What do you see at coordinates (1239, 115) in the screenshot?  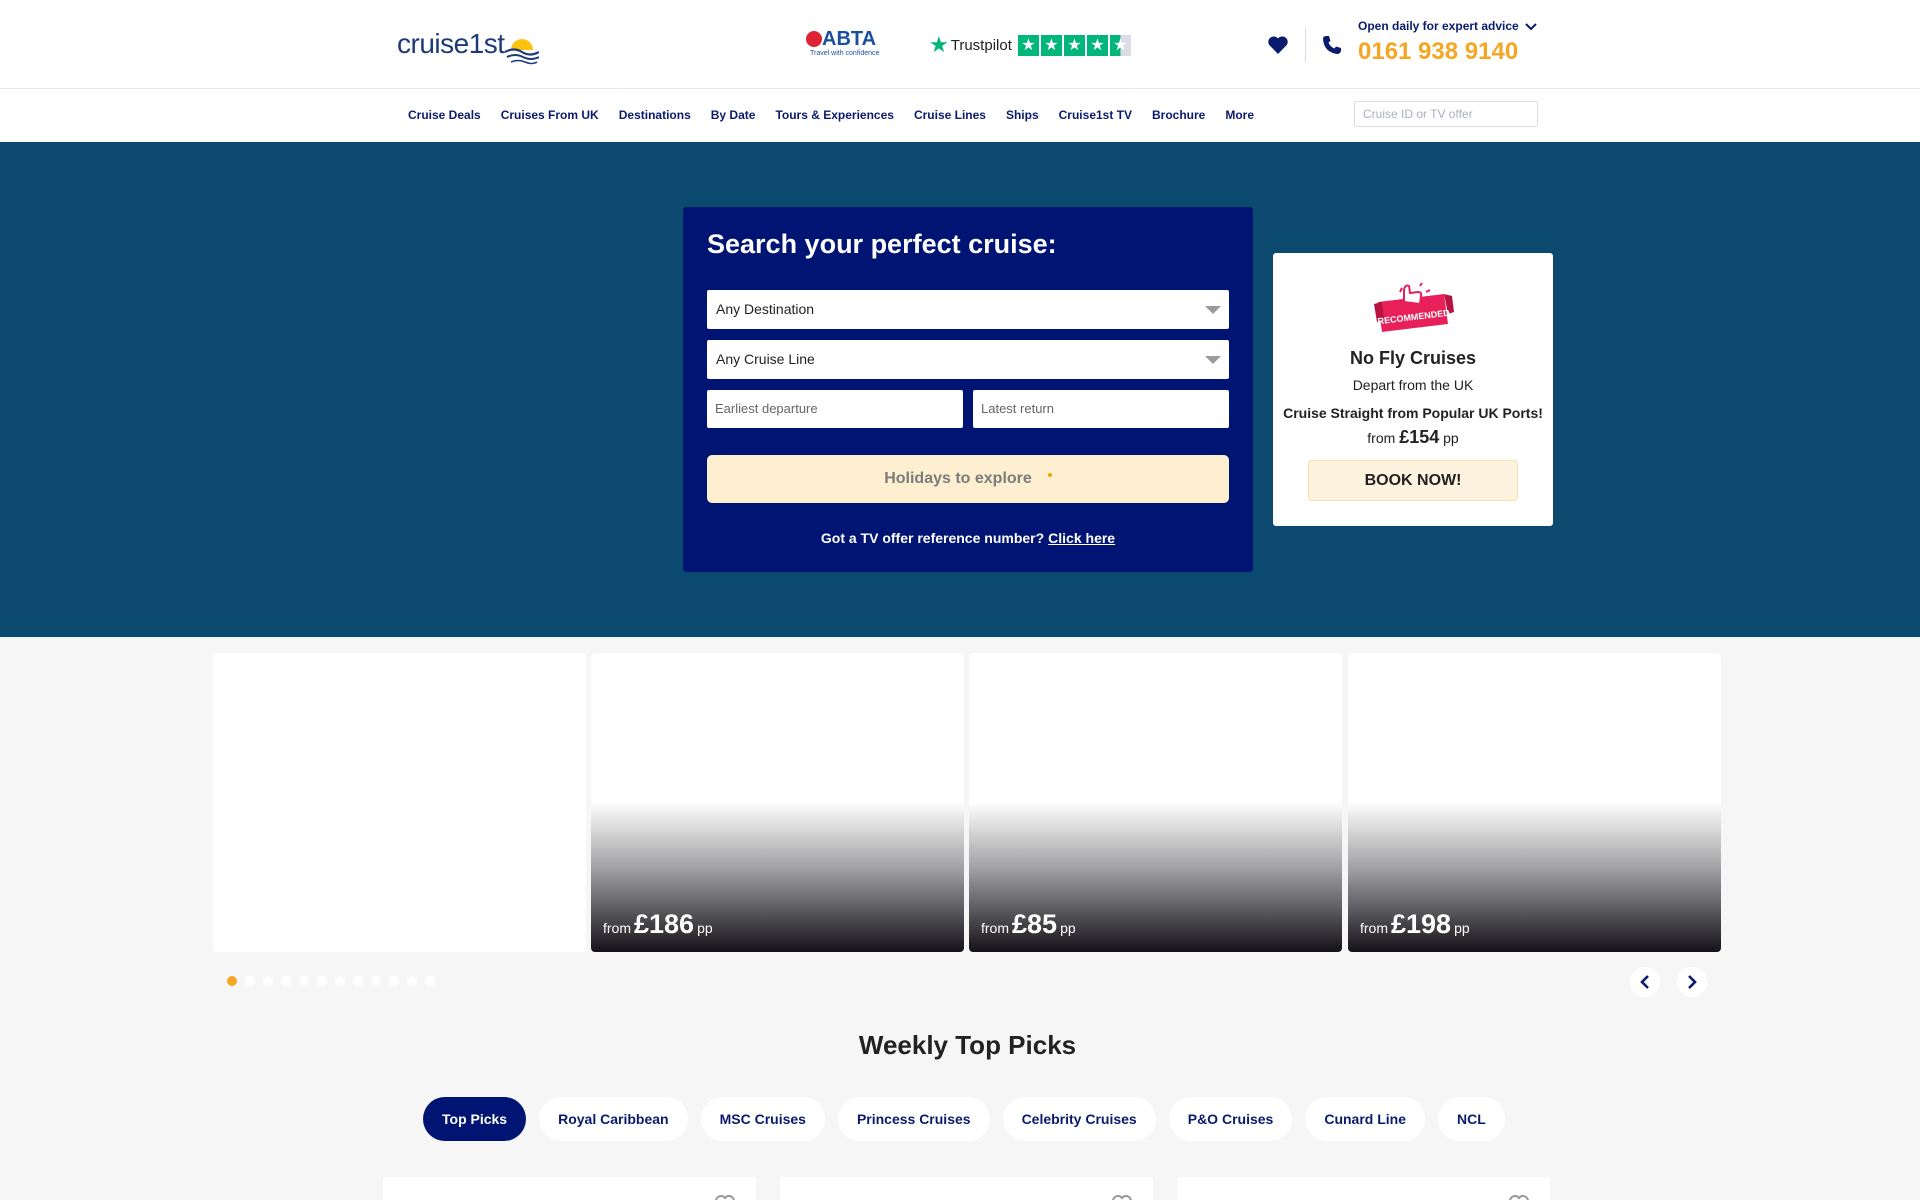 I see `nav-item-more: More` at bounding box center [1239, 115].